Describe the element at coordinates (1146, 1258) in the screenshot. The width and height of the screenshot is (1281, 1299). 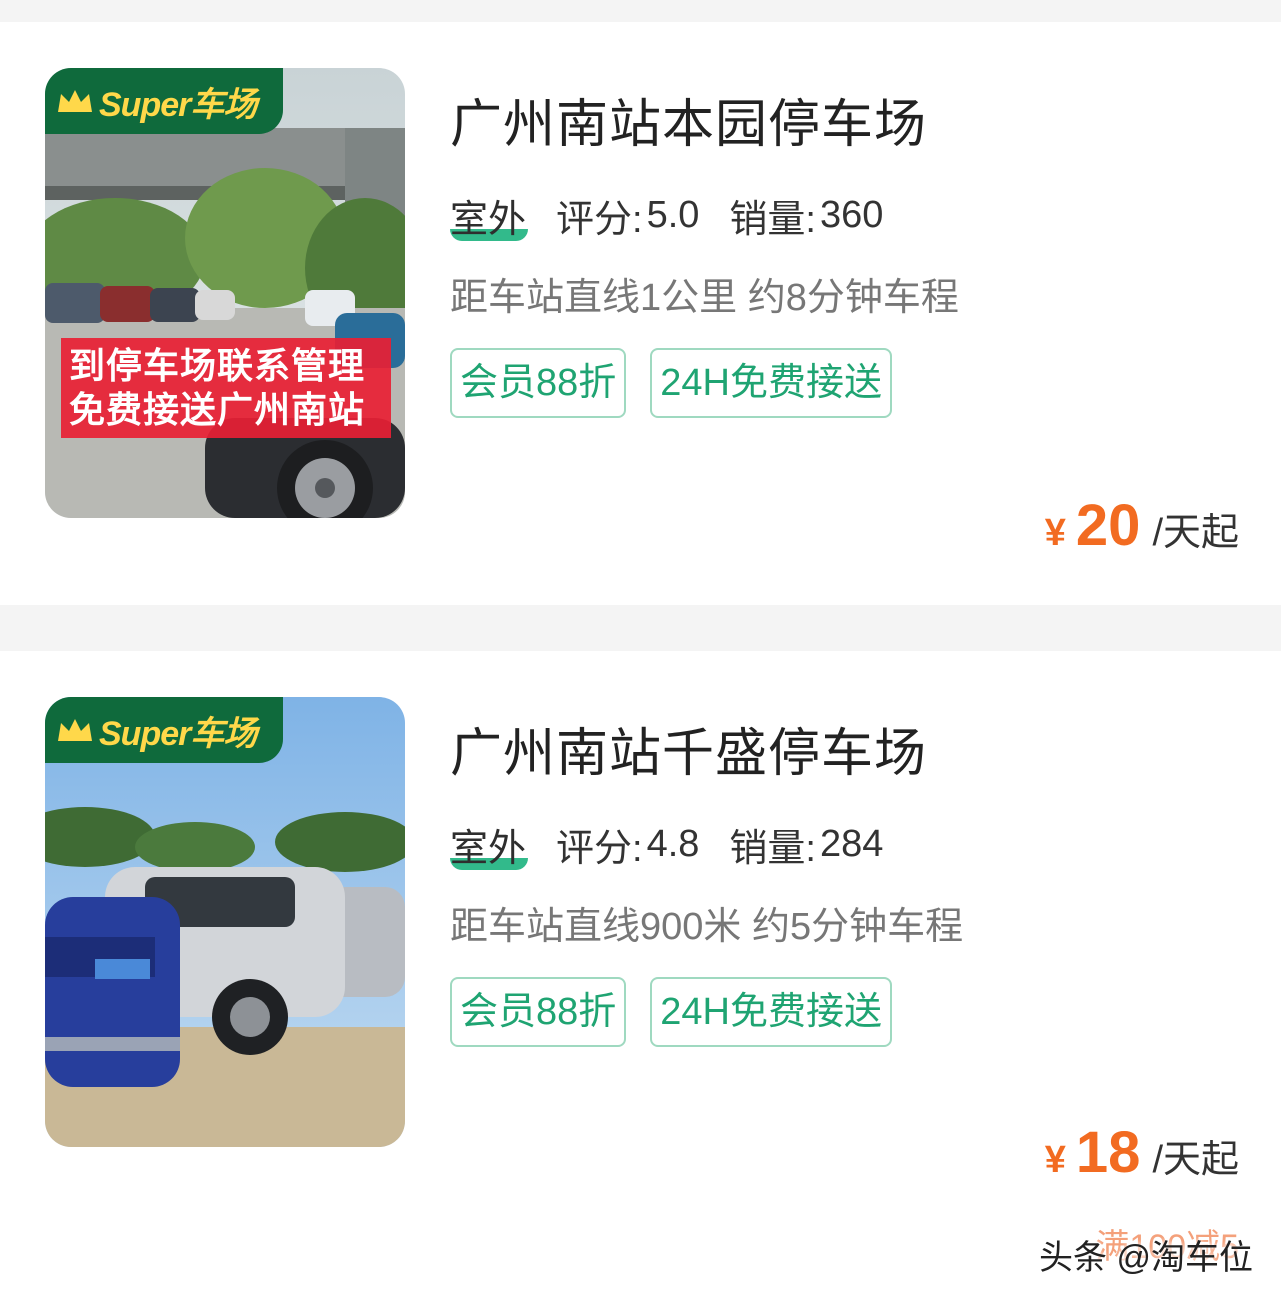
I see `watermark: 头条 @淘车位` at that location.